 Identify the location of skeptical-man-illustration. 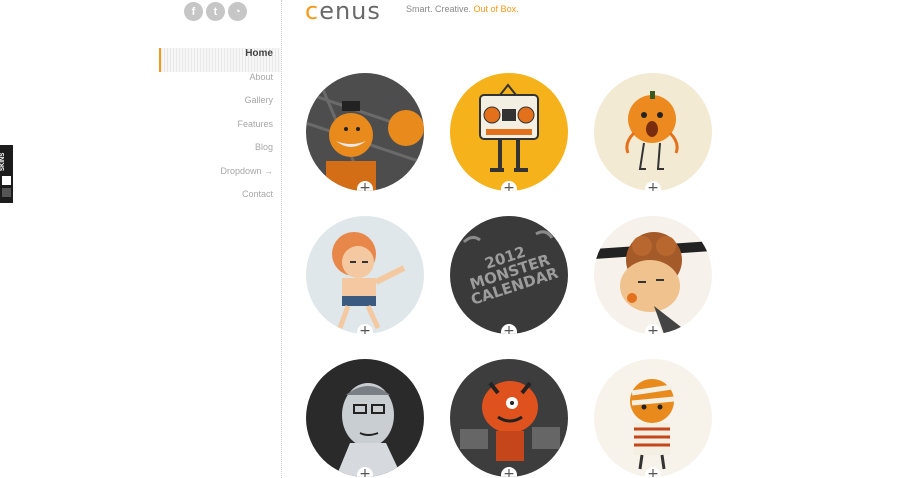
(365, 418).